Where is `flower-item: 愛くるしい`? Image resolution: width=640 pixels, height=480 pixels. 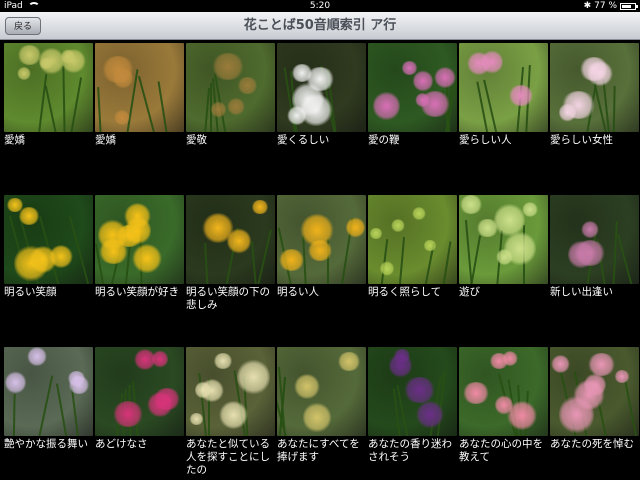
flower-item: 愛くるしい is located at coordinates (321, 95).